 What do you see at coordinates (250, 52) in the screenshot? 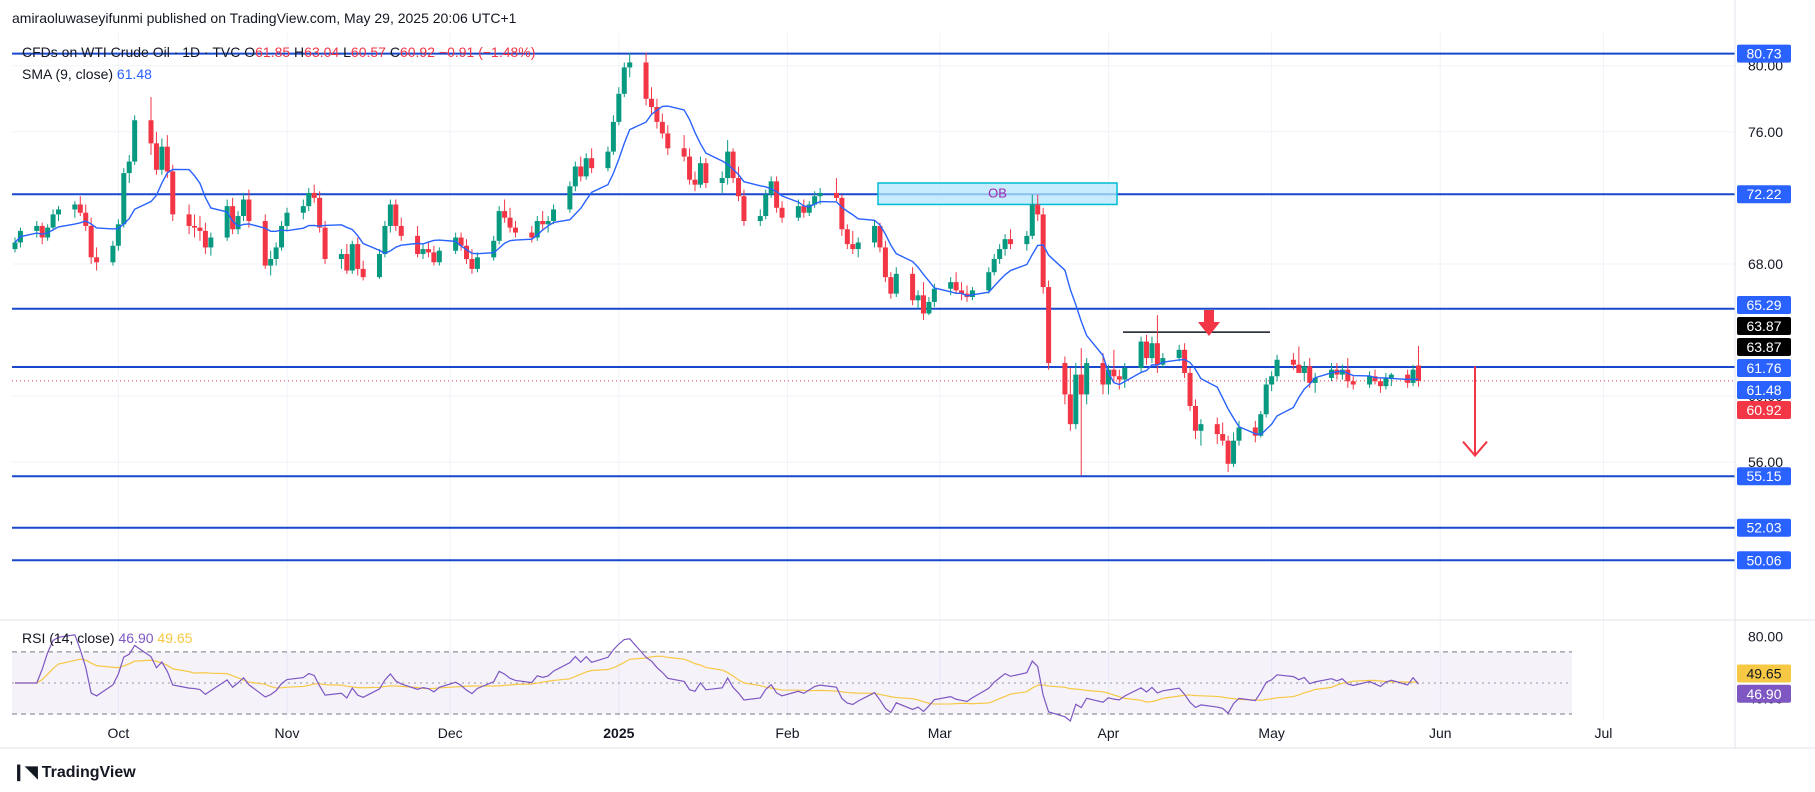
I see `open-label: O` at bounding box center [250, 52].